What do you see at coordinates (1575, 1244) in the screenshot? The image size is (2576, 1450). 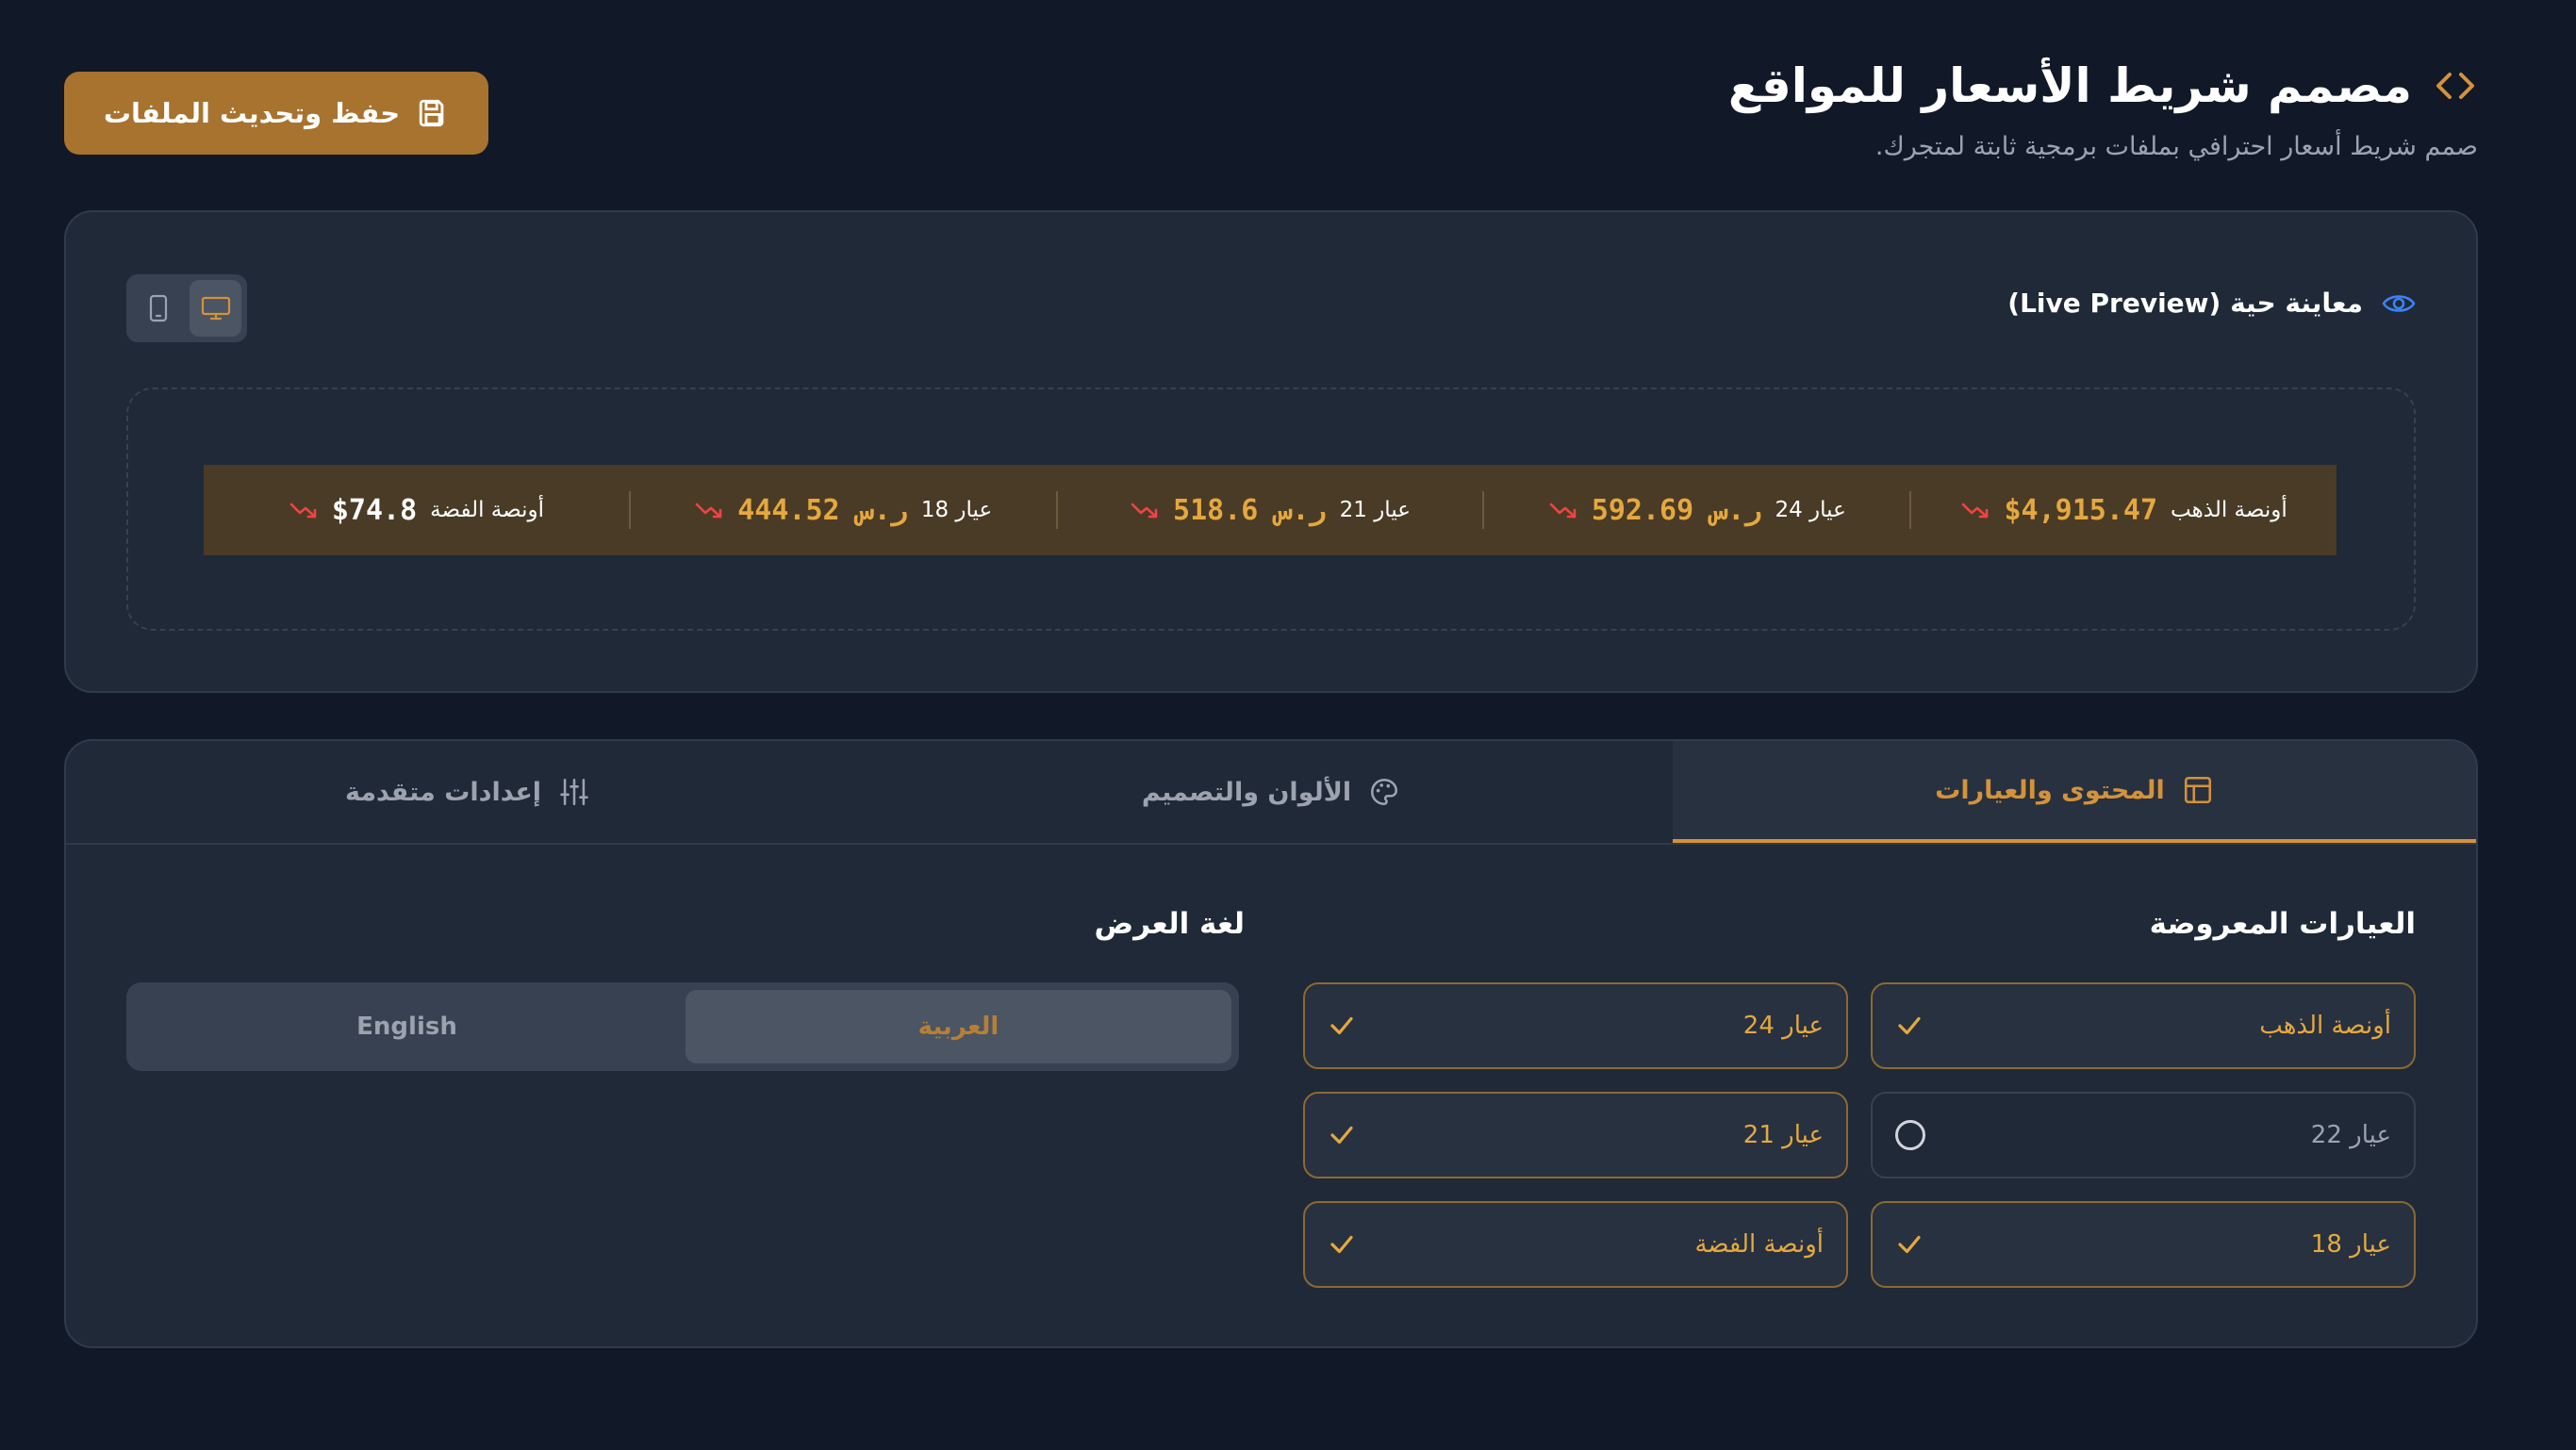 I see `option-silver-ounce: أونصة الفضة` at bounding box center [1575, 1244].